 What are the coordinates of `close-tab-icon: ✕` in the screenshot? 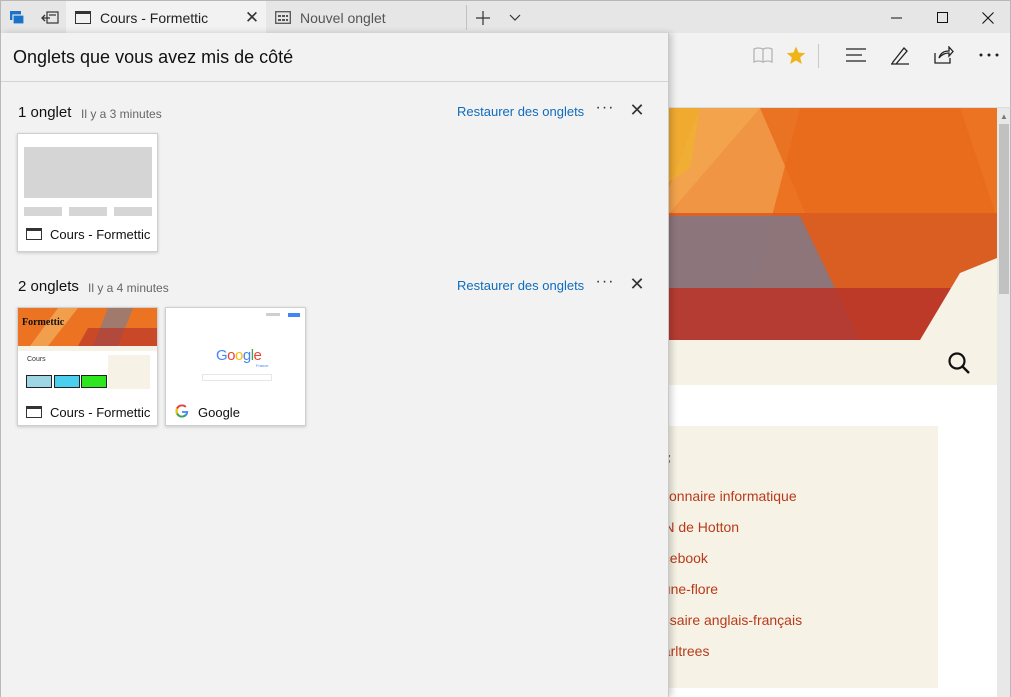 It's located at (252, 17).